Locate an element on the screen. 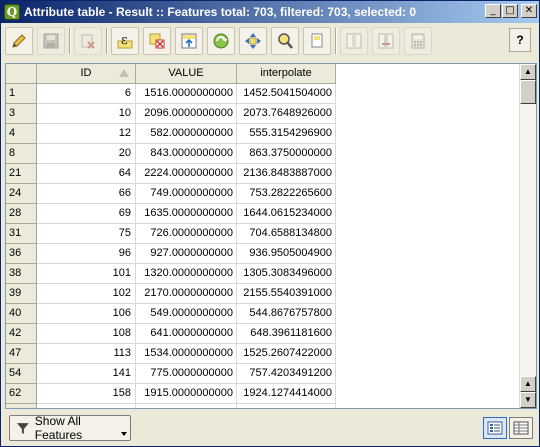 Image resolution: width=540 pixels, height=447 pixels. pan-to-selected-button is located at coordinates (253, 41).